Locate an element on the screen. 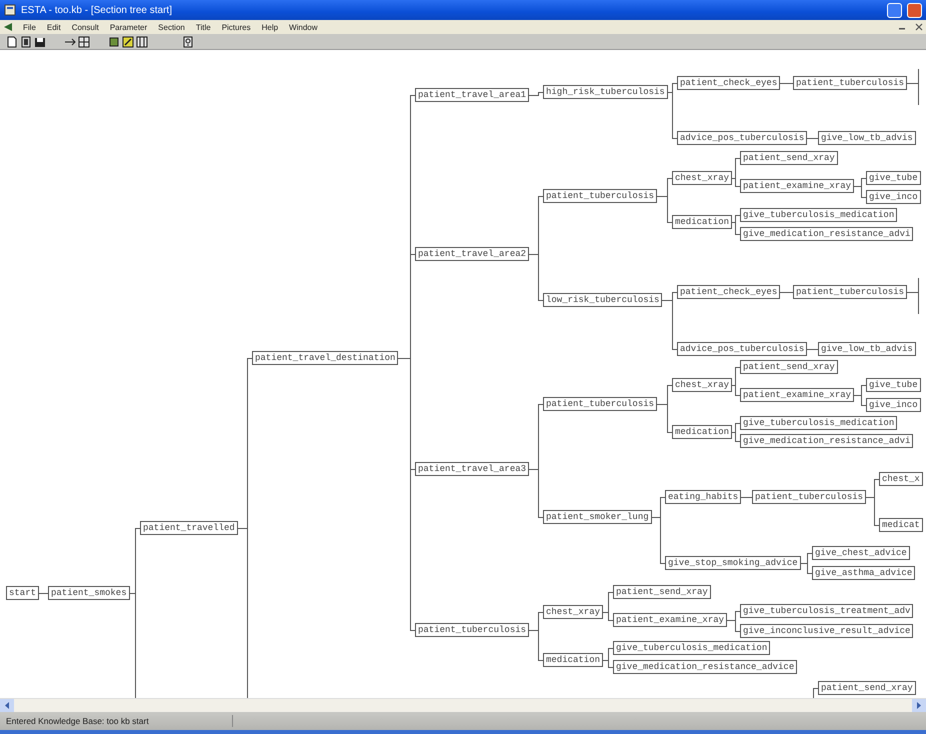  tree-node: patient_travel_area2 is located at coordinates (472, 254).